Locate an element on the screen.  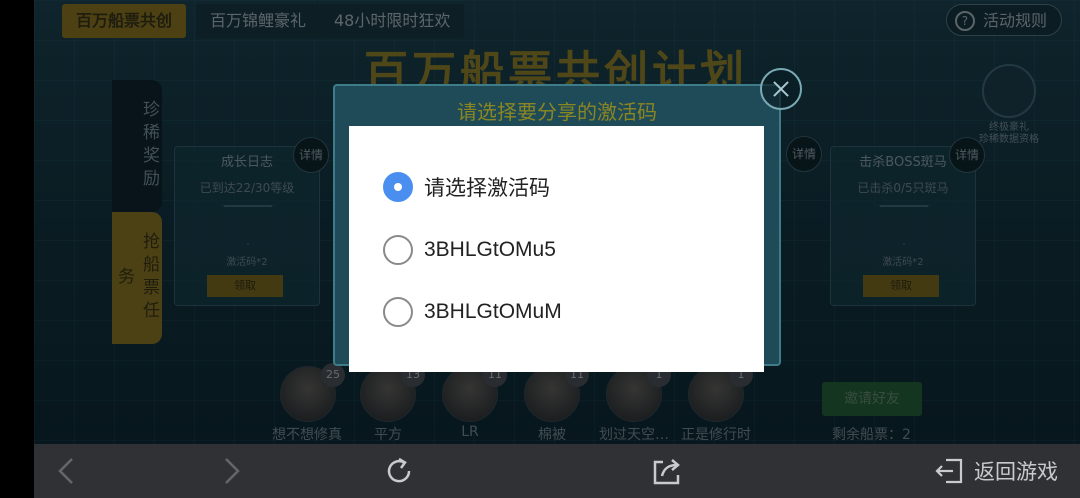
option-label: 请选择激活码 is located at coordinates (487, 188).